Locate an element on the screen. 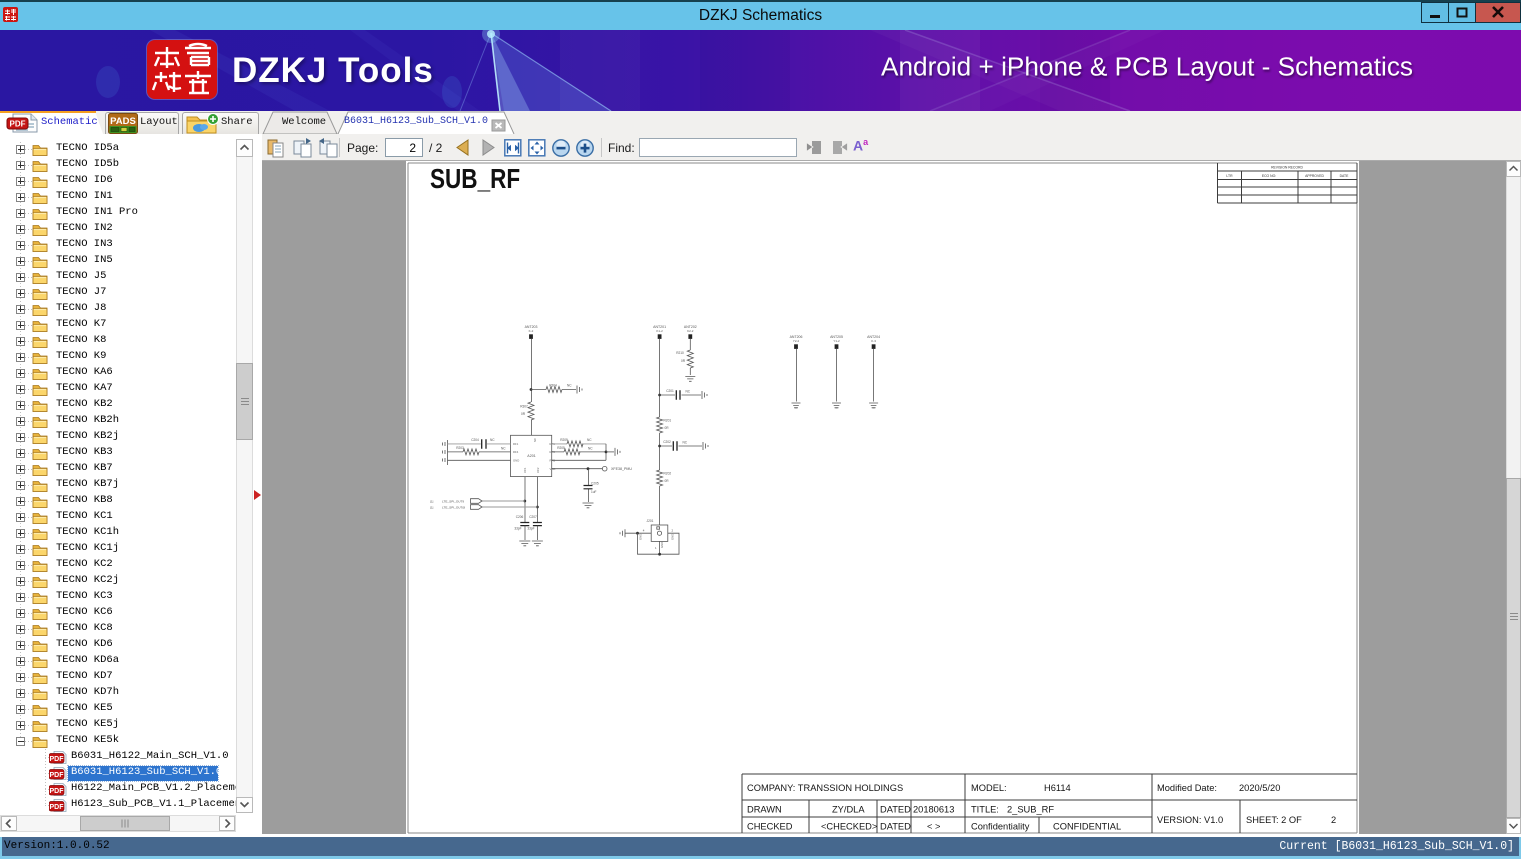 Image resolution: width=1521 pixels, height=859 pixels. svg-text: TITLE: is located at coordinates (985, 810).